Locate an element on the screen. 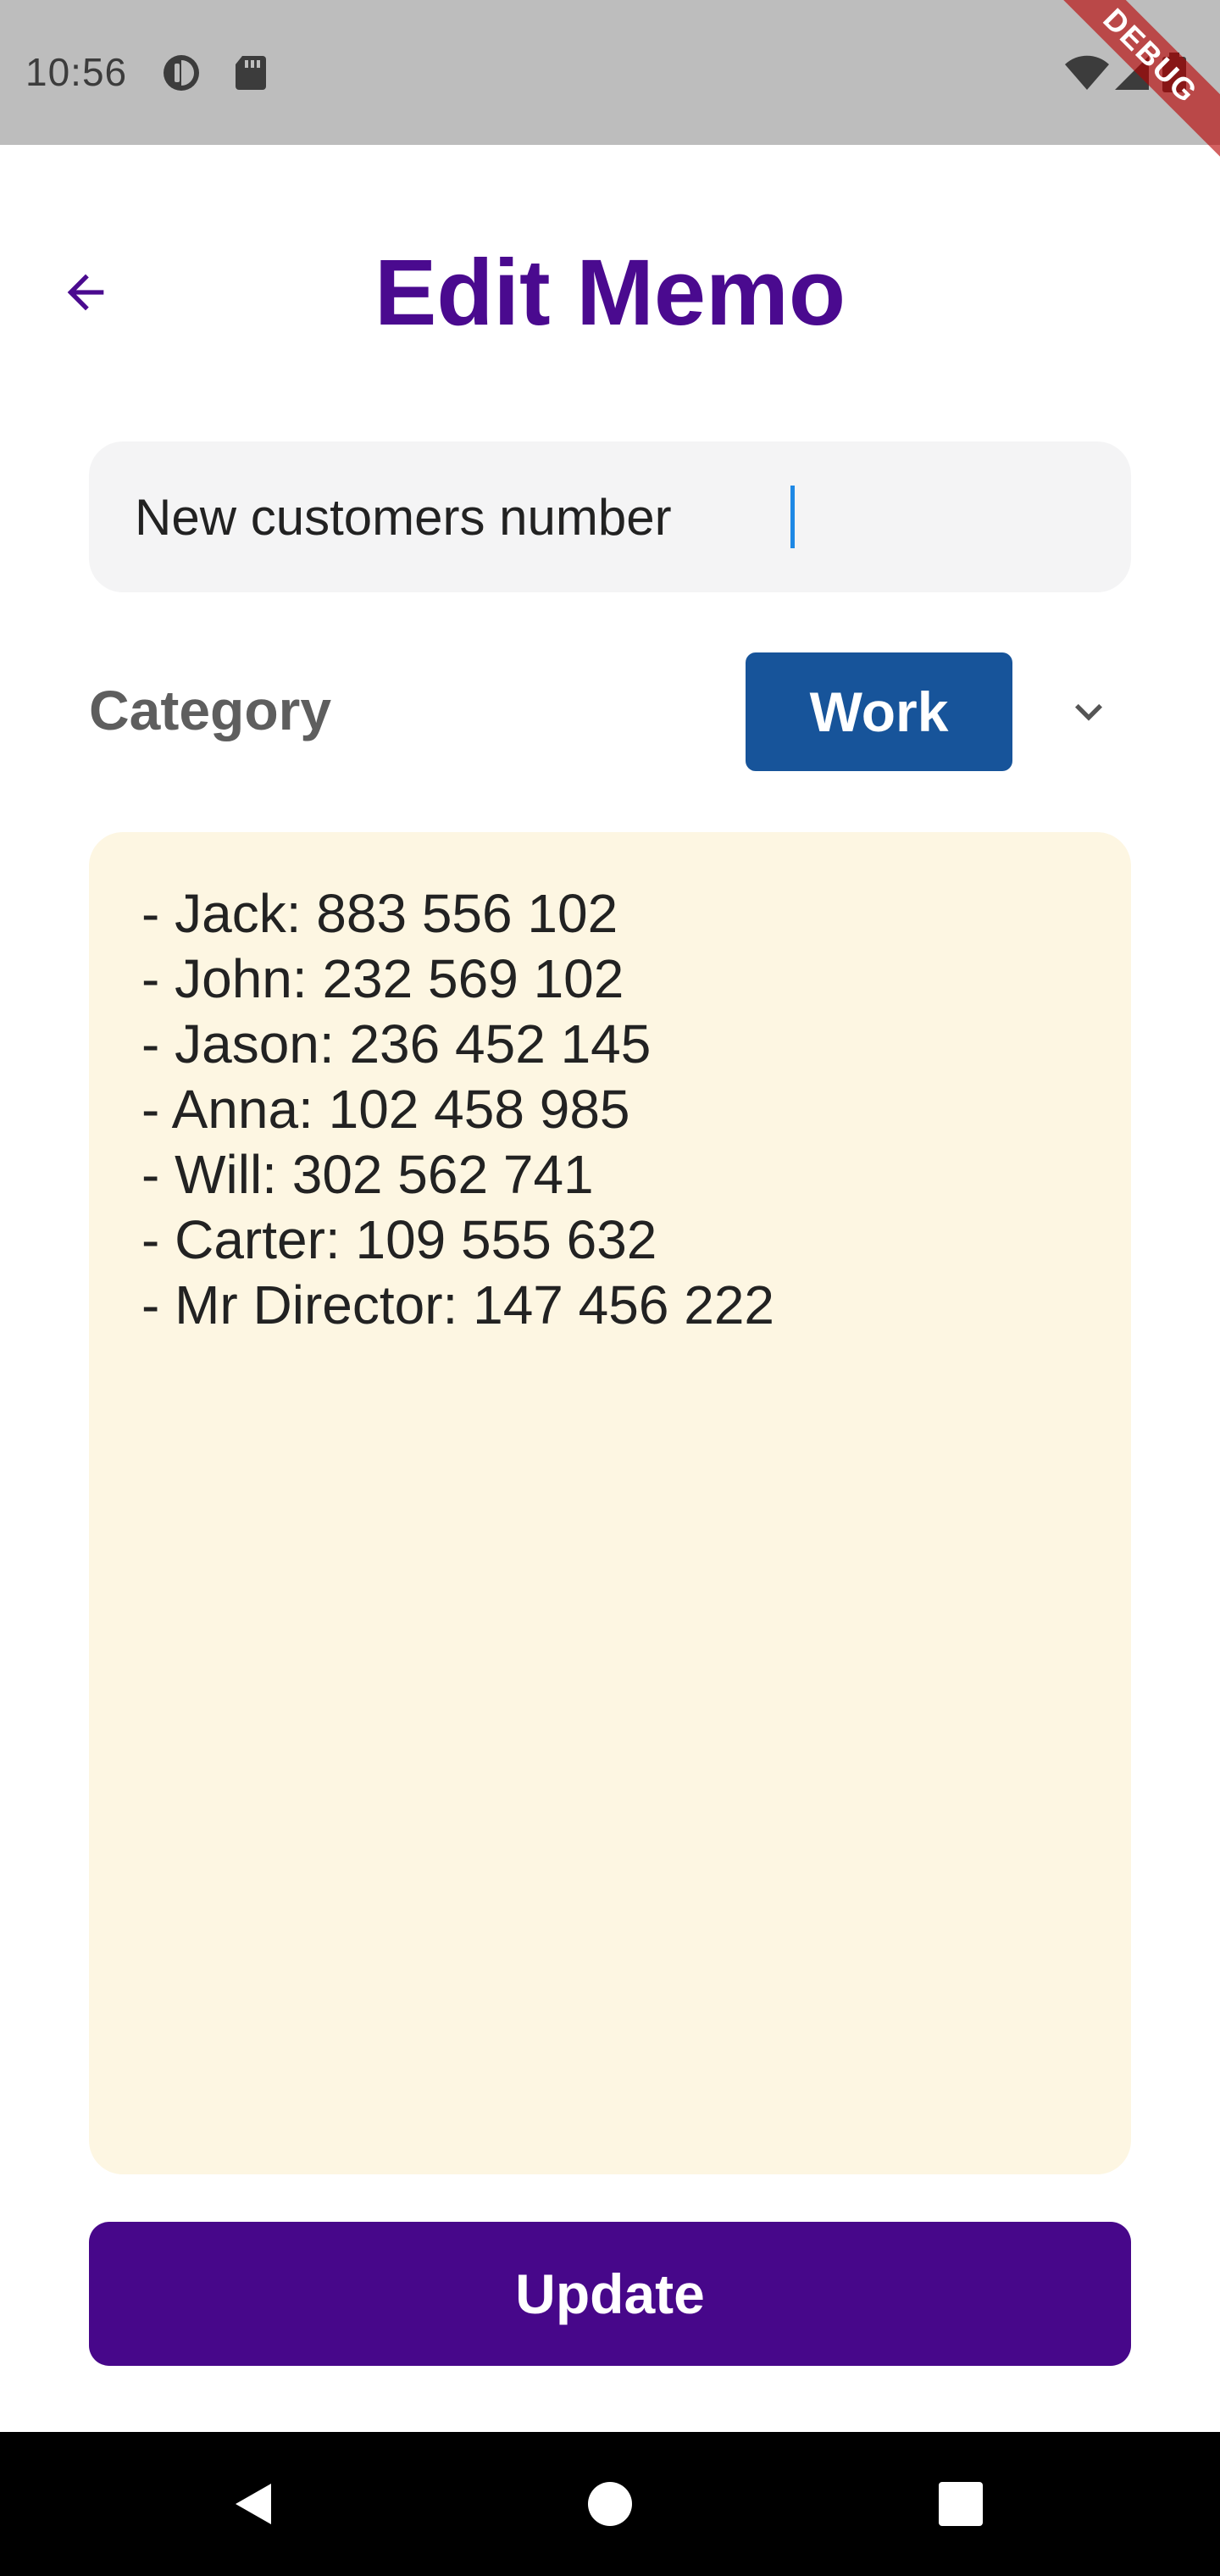 The height and width of the screenshot is (2576, 1220). sd-card-icon is located at coordinates (251, 73).